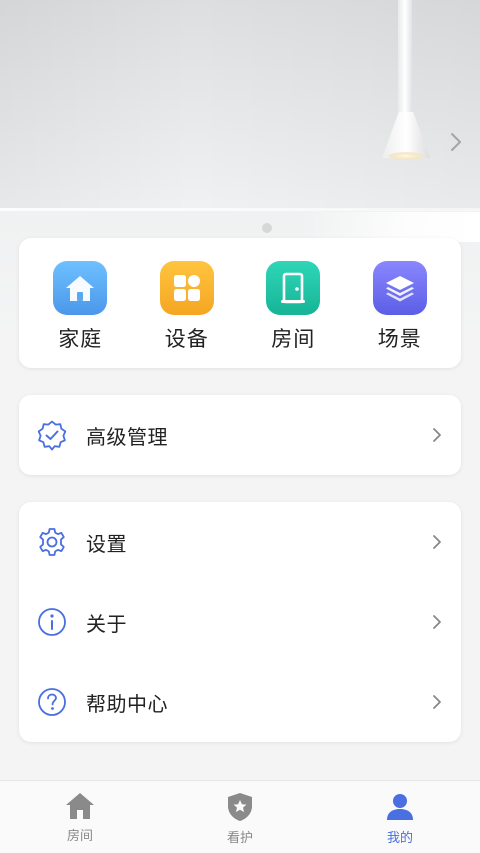  I want to click on nav-item-rooms: 房间, so click(80, 817).